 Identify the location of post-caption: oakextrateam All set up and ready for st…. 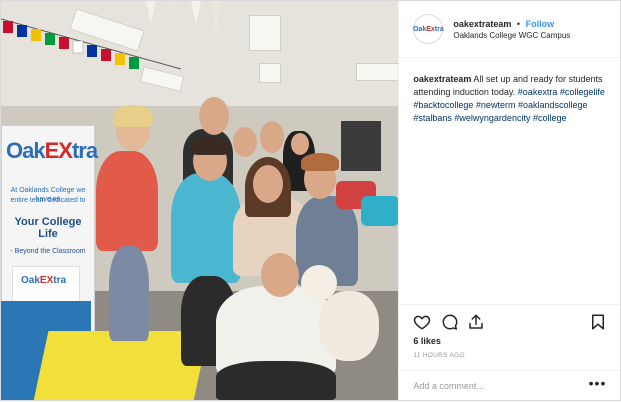
(511, 99).